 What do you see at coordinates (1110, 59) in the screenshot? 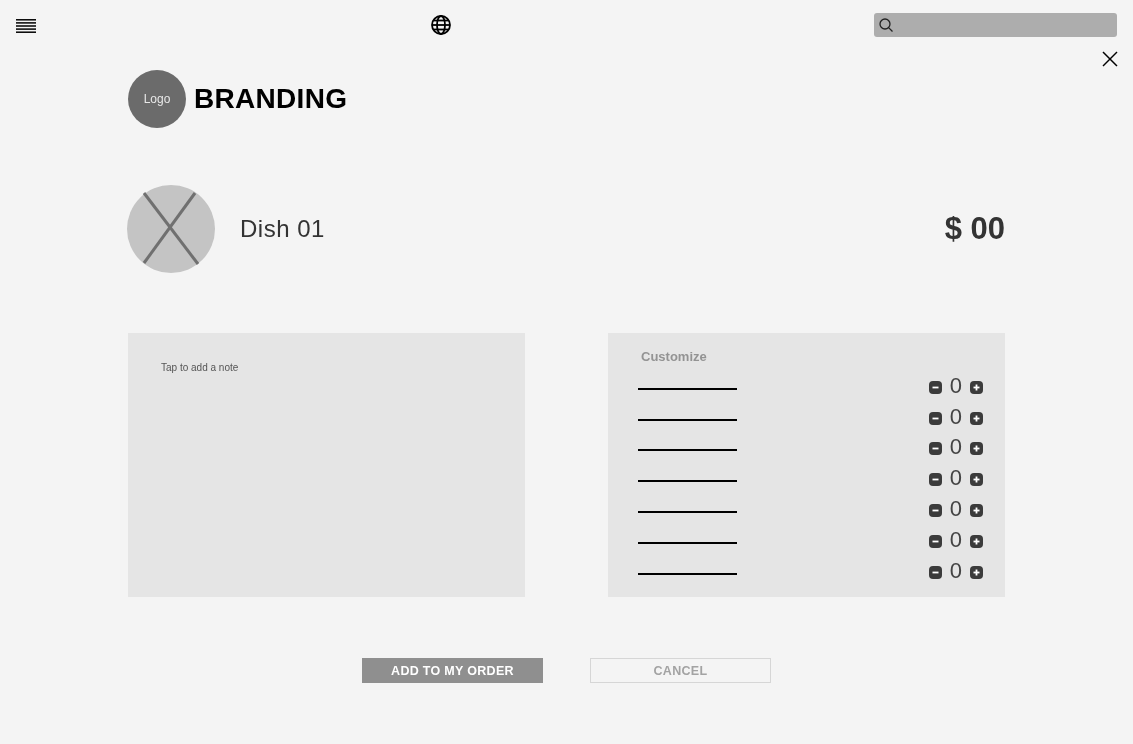
I see `close-icon` at bounding box center [1110, 59].